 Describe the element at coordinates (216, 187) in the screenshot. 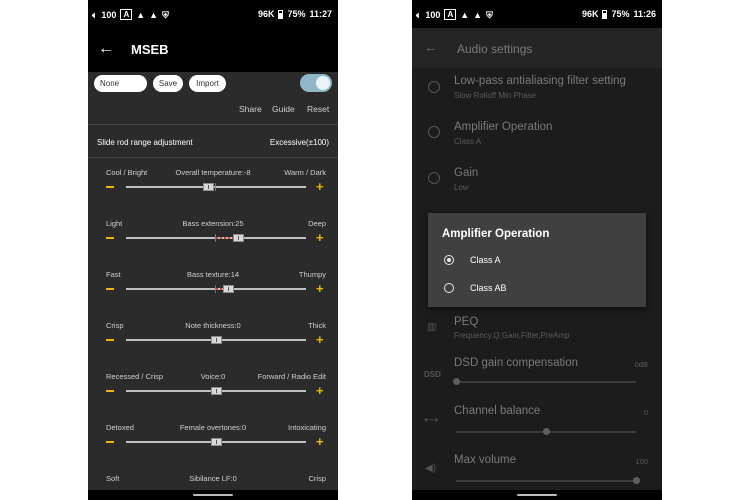

I see `slider-track` at that location.